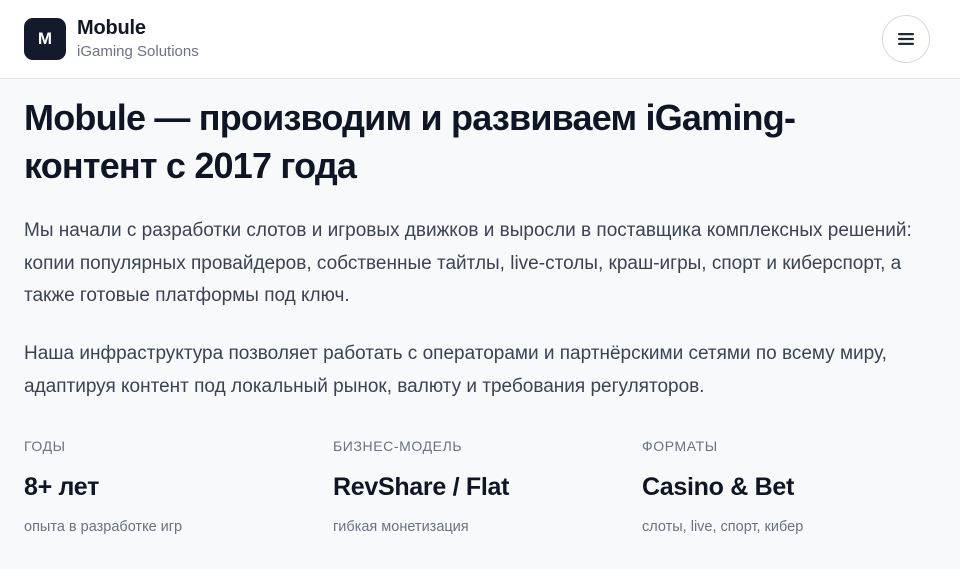 Image resolution: width=960 pixels, height=569 pixels. What do you see at coordinates (401, 527) in the screenshot?
I see `stat-note: гибкая монетизация` at bounding box center [401, 527].